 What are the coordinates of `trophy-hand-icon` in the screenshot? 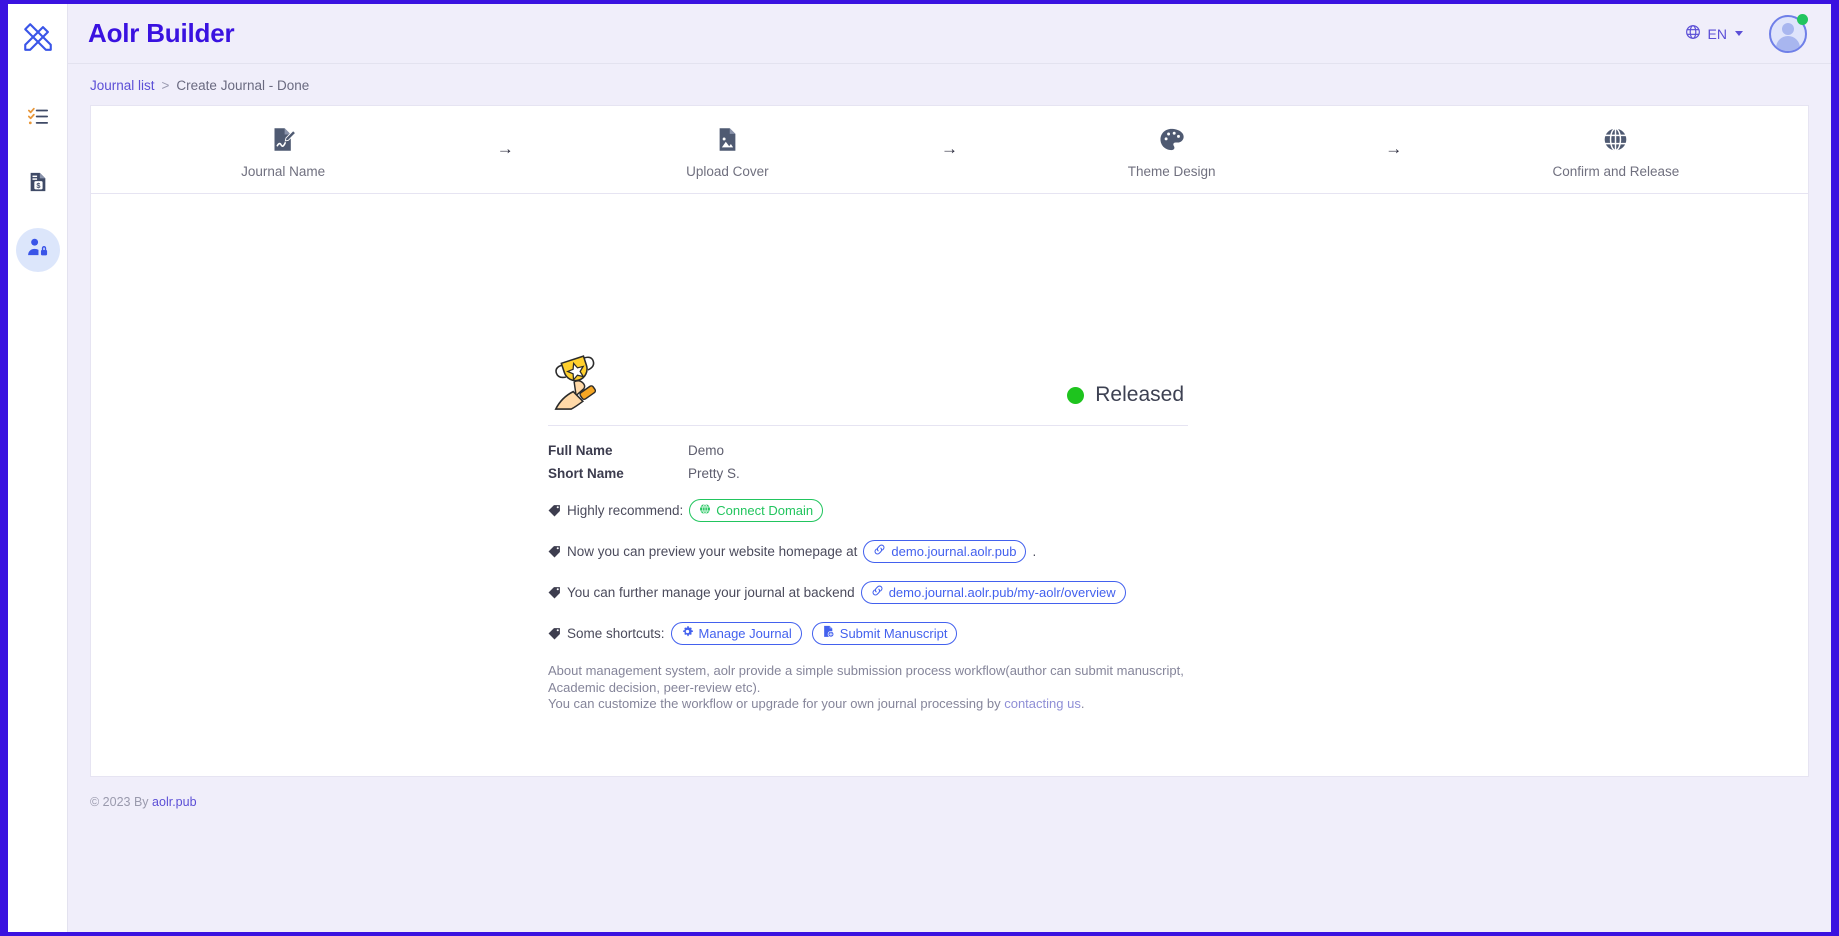 It's located at (579, 380).